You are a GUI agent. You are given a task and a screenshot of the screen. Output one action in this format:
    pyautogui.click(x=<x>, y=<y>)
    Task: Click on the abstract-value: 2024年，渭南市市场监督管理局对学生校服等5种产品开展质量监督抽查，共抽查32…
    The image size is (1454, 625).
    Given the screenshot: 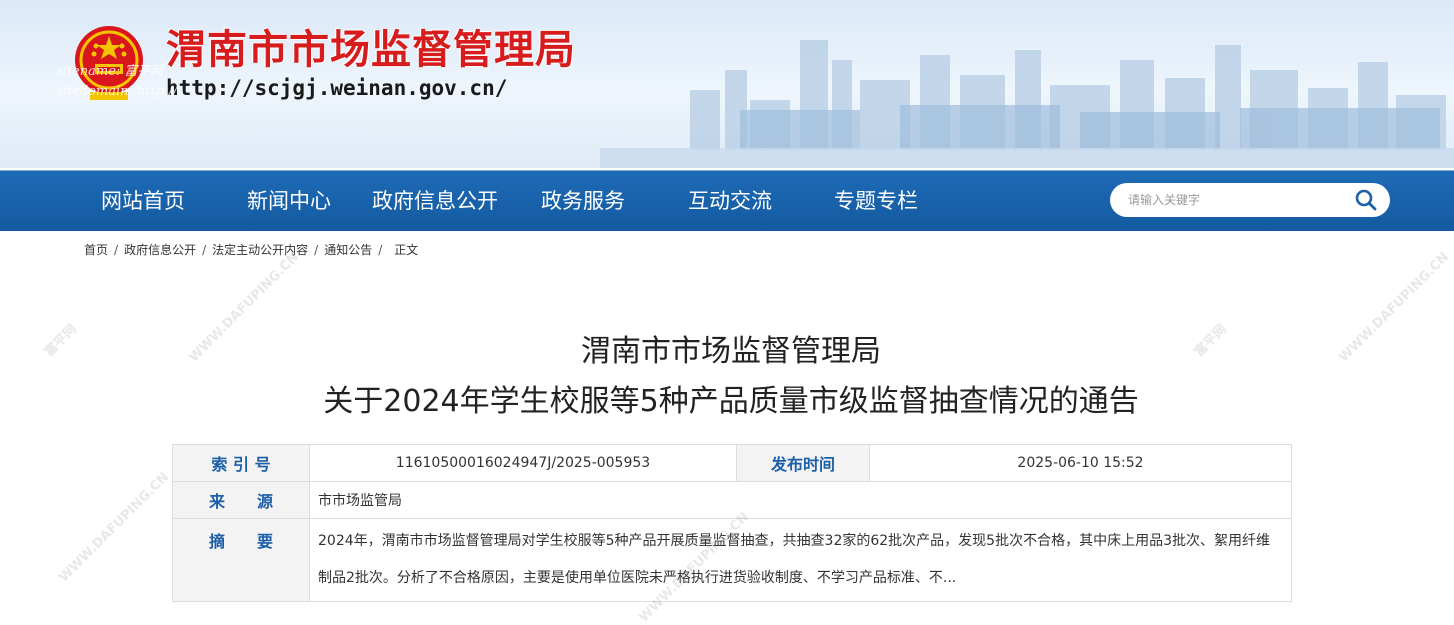 What is the action you would take?
    pyautogui.click(x=800, y=560)
    